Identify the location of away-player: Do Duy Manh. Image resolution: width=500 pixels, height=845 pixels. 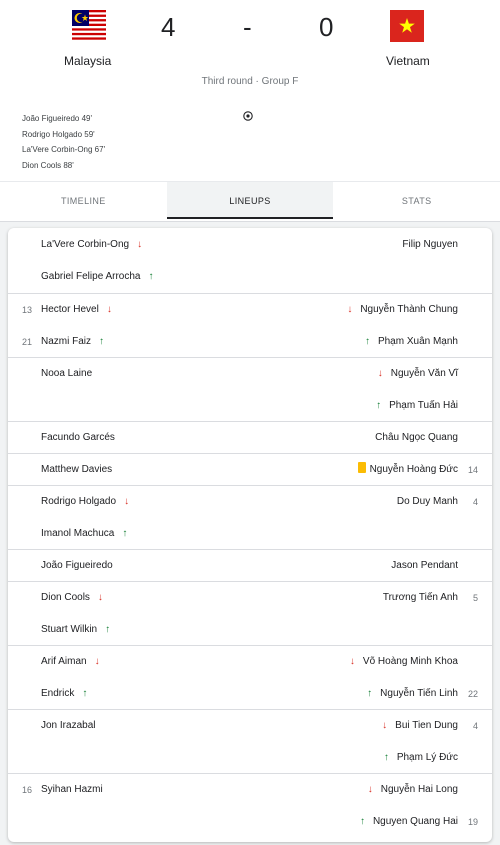
(427, 502).